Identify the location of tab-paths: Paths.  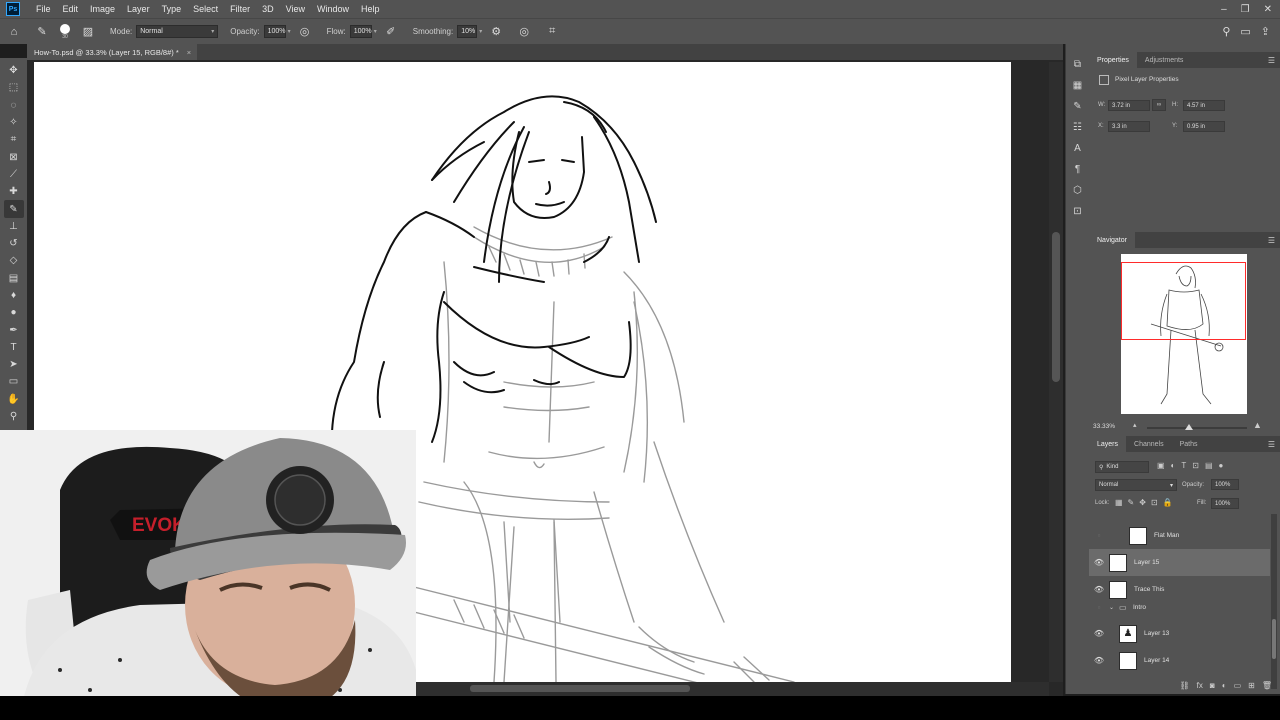
(1189, 444).